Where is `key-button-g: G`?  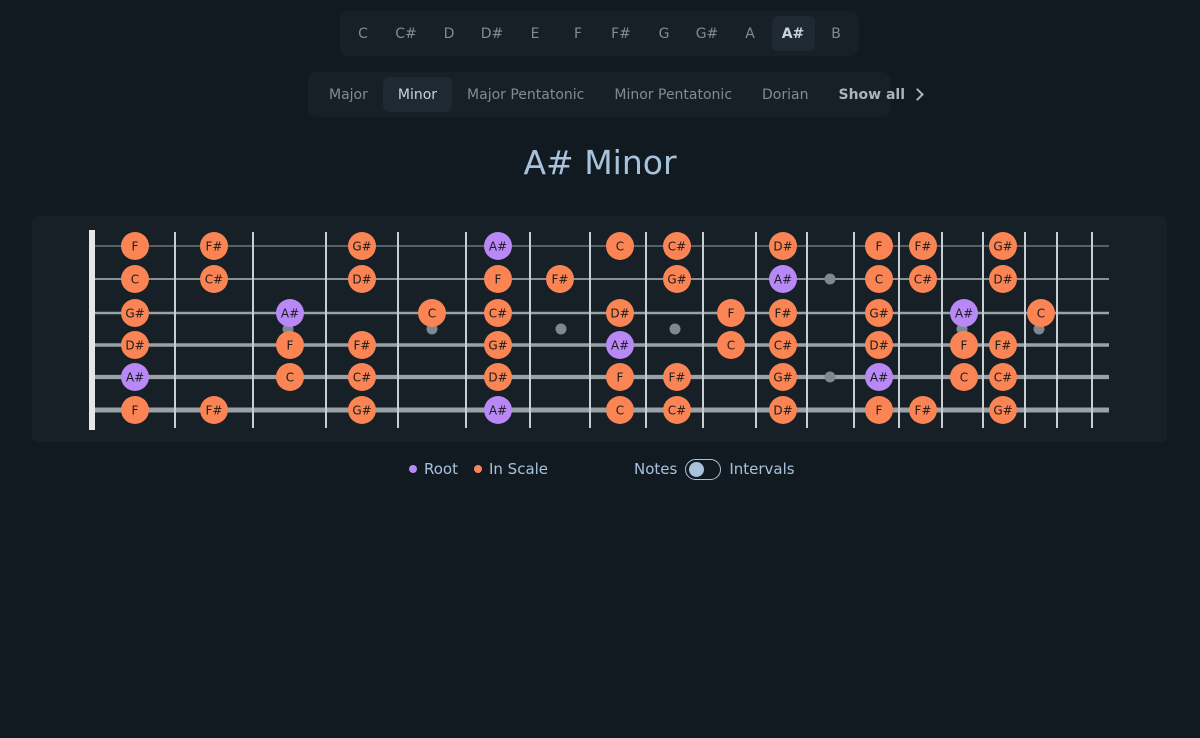 key-button-g: G is located at coordinates (664, 33).